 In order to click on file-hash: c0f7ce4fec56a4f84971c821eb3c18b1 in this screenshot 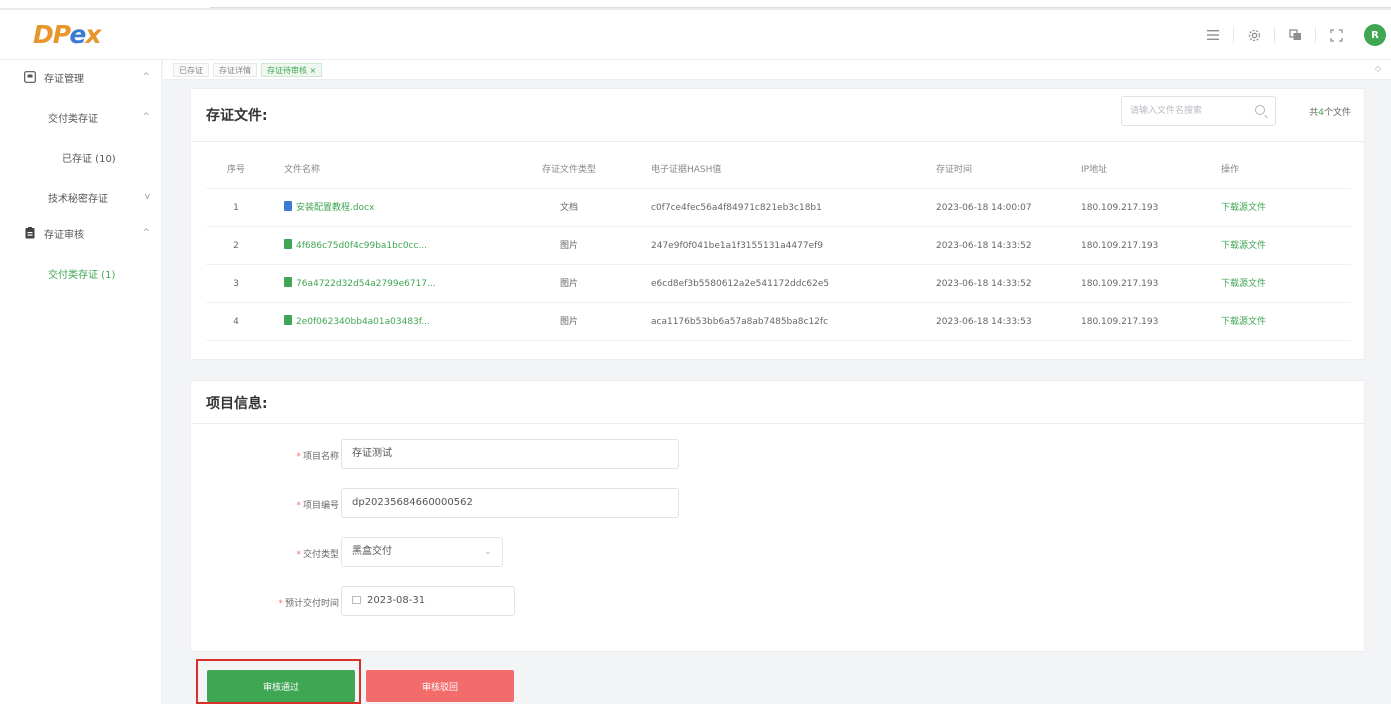, I will do `click(736, 208)`.